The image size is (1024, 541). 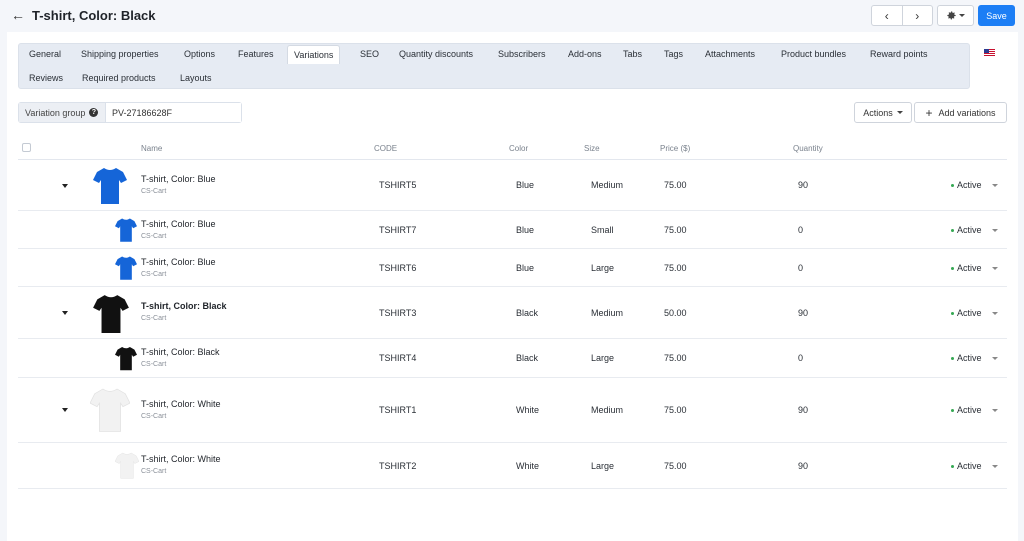 I want to click on code-cell: TSHIRT2, so click(x=398, y=466).